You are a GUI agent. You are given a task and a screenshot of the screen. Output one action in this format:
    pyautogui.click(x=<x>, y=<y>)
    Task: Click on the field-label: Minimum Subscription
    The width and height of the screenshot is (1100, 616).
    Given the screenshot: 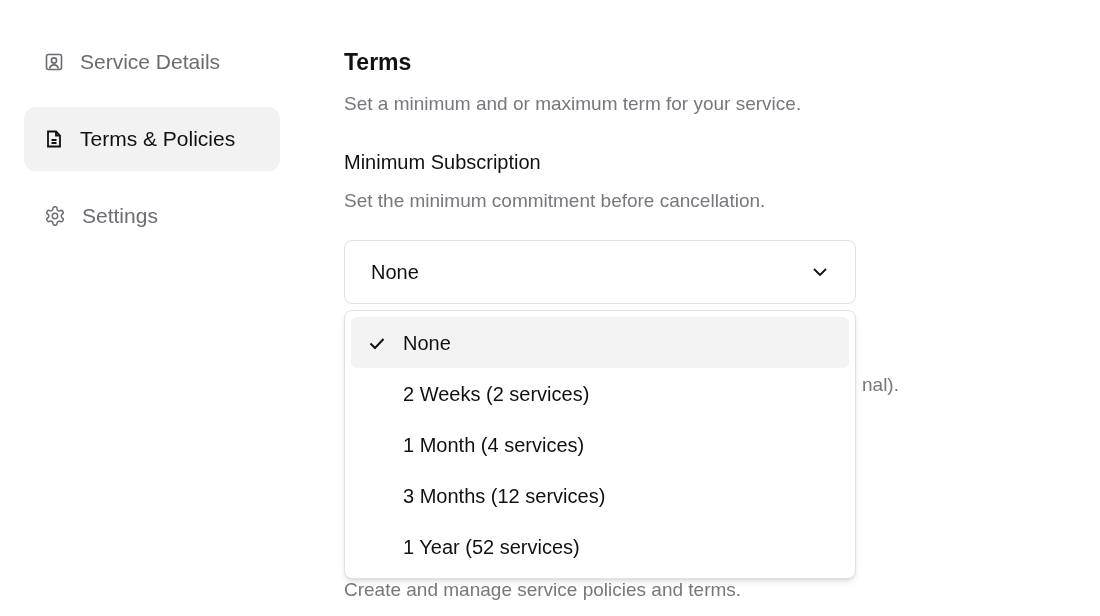 What is the action you would take?
    pyautogui.click(x=443, y=162)
    